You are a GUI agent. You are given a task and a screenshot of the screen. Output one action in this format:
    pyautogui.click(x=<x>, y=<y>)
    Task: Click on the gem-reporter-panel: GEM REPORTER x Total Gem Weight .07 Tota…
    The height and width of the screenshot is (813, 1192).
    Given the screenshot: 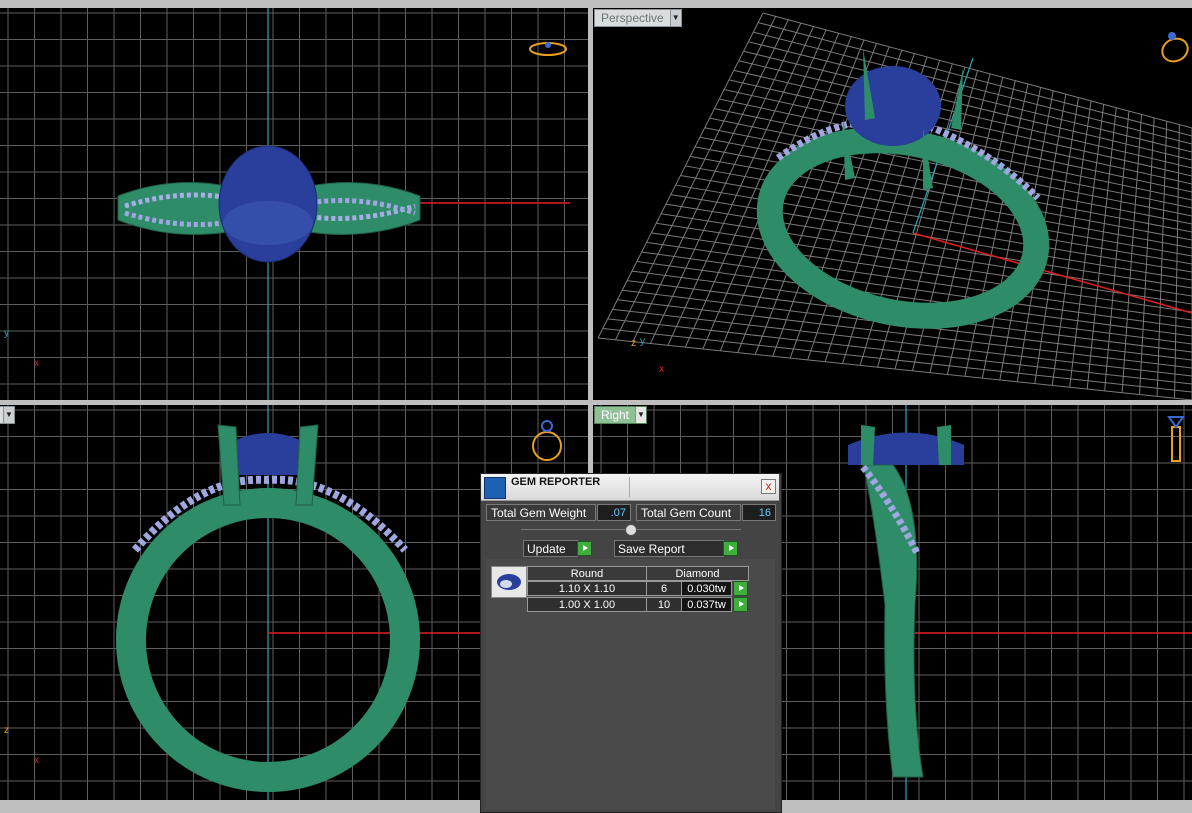 What is the action you would take?
    pyautogui.click(x=631, y=643)
    